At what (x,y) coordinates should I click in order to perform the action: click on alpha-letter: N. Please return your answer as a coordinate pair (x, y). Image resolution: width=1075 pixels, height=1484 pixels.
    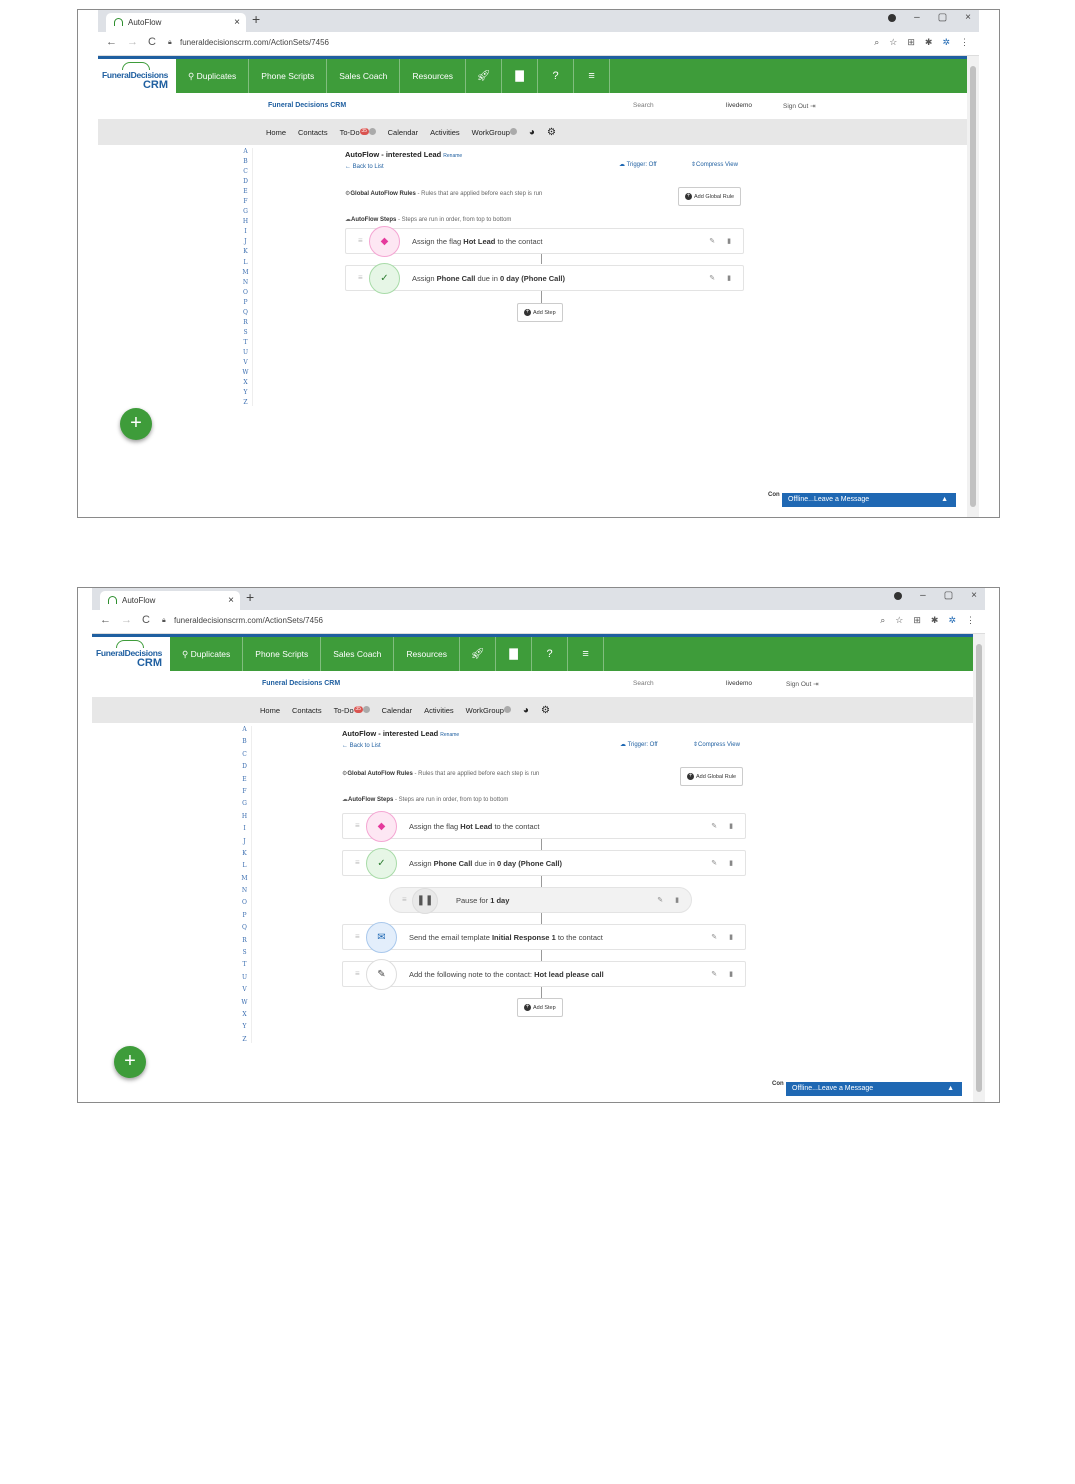
    Looking at the image, I should click on (245, 282).